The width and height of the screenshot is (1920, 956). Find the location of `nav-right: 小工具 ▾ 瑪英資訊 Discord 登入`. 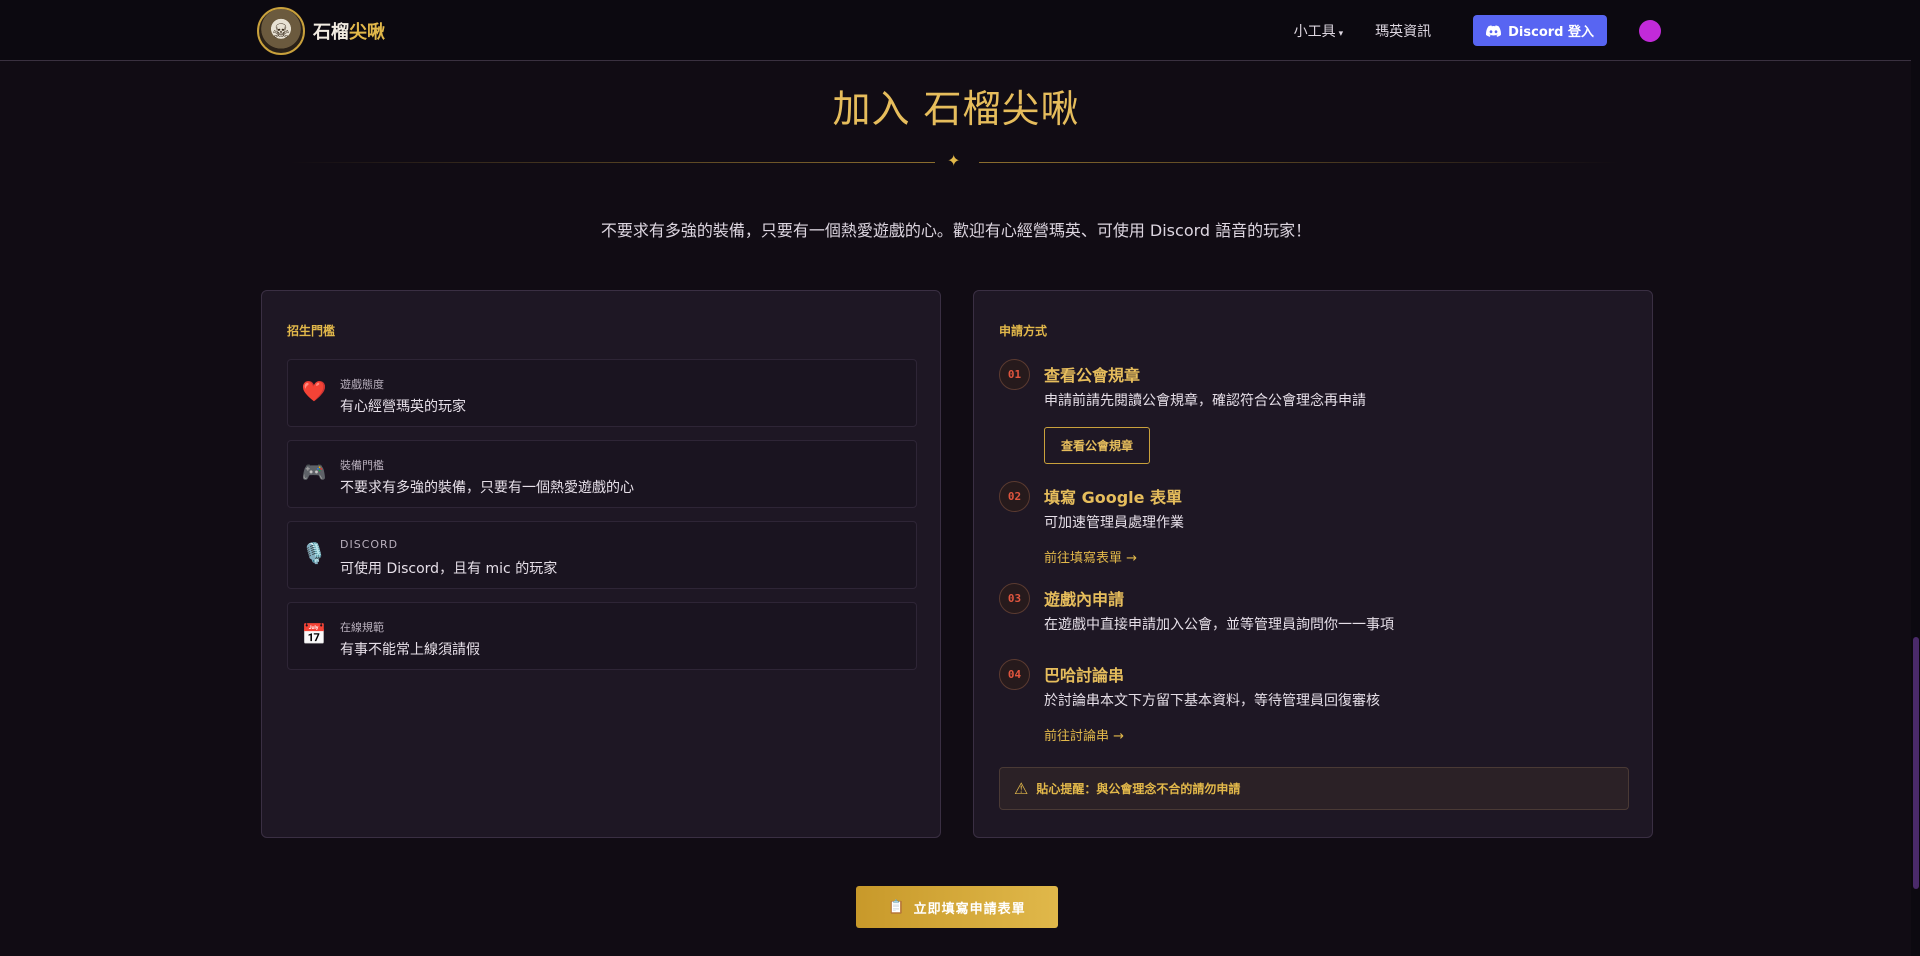

nav-right: 小工具 ▾ 瑪英資訊 Discord 登入 is located at coordinates (1477, 30).